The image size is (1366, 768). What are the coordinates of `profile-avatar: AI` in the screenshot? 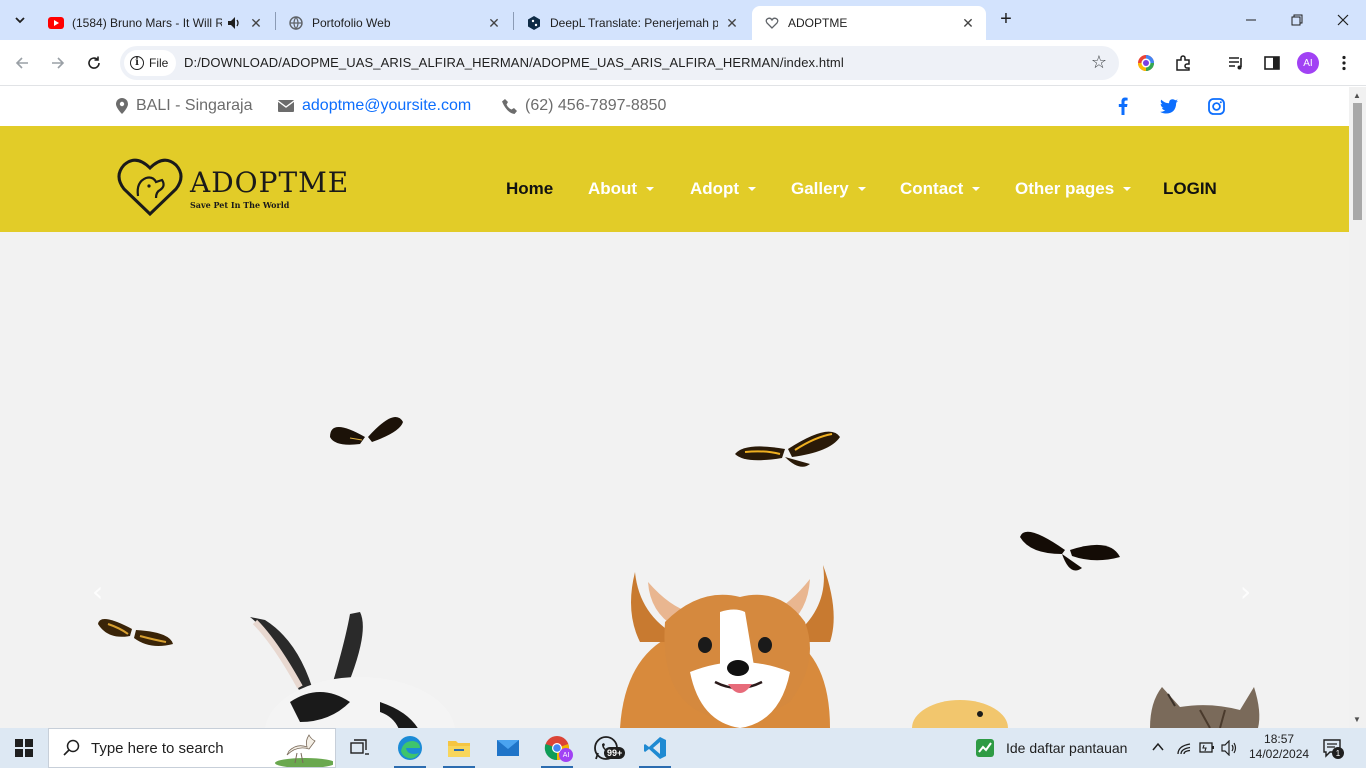 It's located at (1308, 63).